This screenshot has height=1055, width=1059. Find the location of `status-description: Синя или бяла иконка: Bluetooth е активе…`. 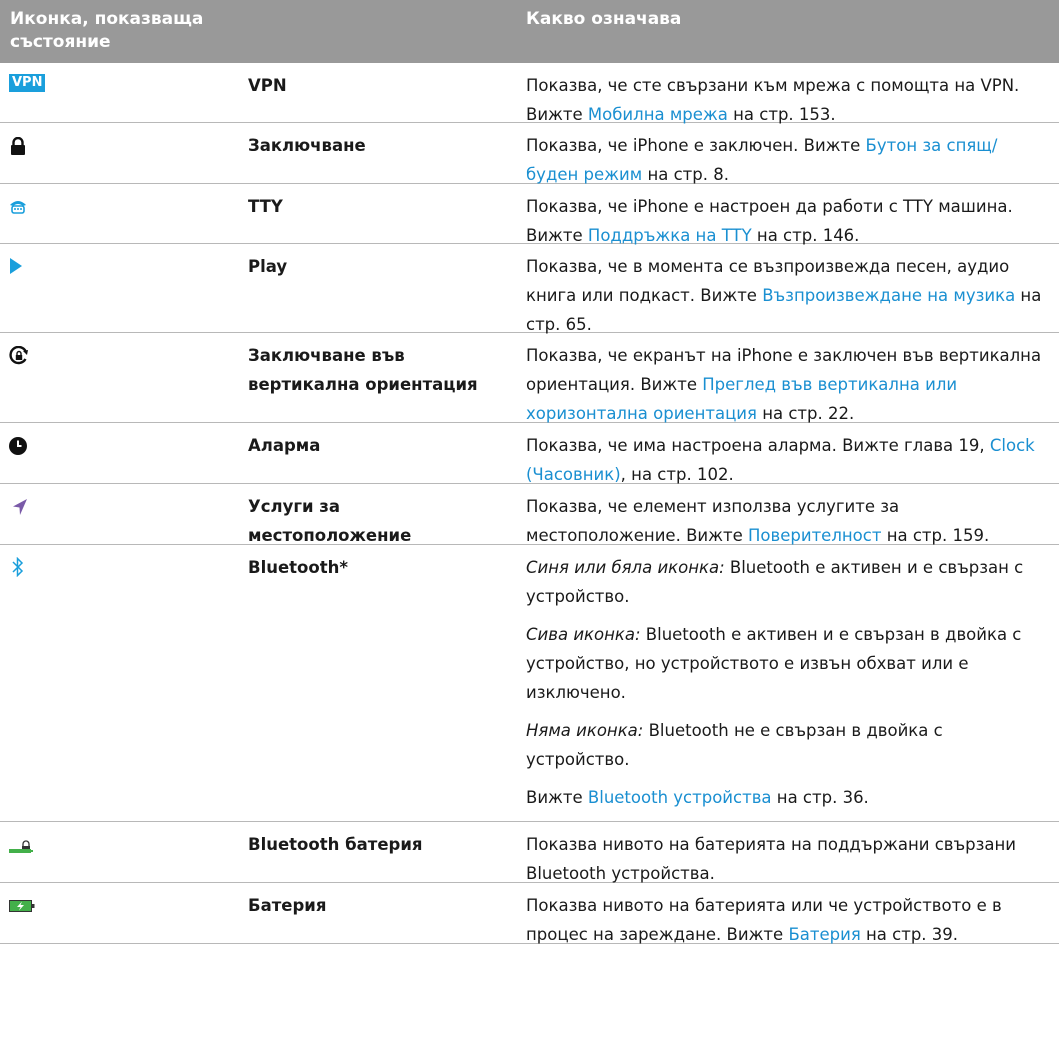

status-description: Синя или бяла иконка: Bluetooth е активе… is located at coordinates (786, 682).